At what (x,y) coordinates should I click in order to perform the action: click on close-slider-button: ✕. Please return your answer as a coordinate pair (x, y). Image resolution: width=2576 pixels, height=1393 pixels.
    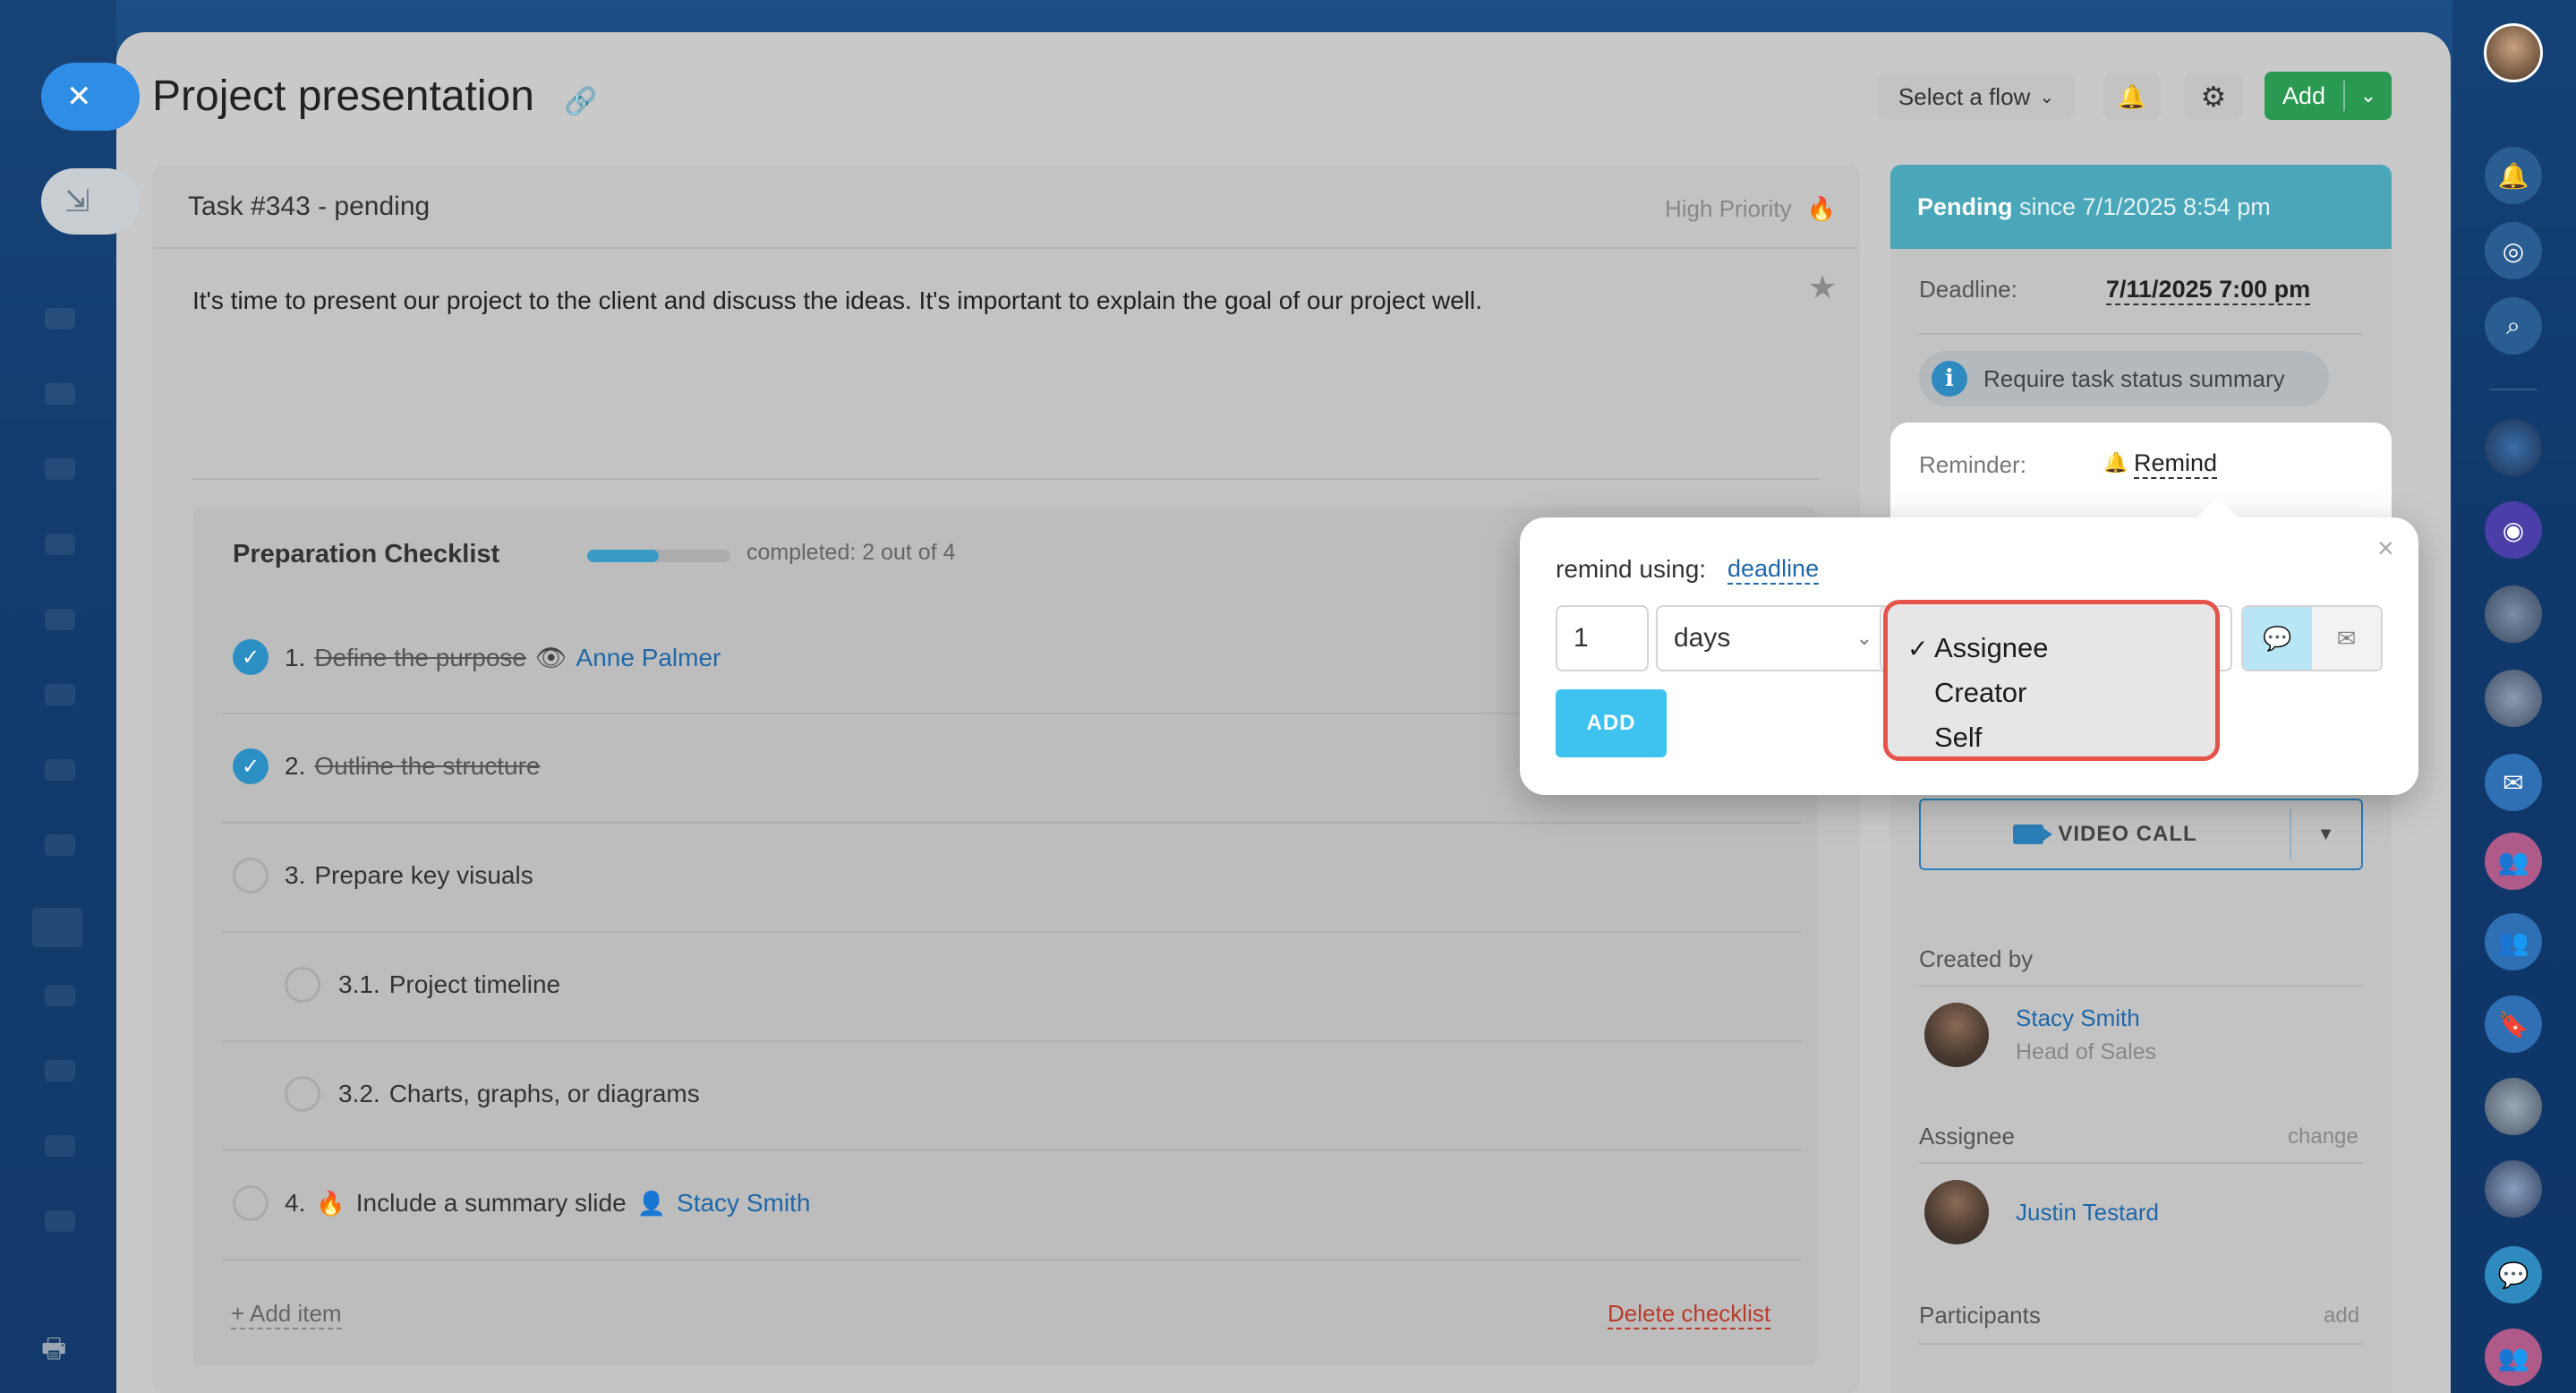
    Looking at the image, I should click on (90, 97).